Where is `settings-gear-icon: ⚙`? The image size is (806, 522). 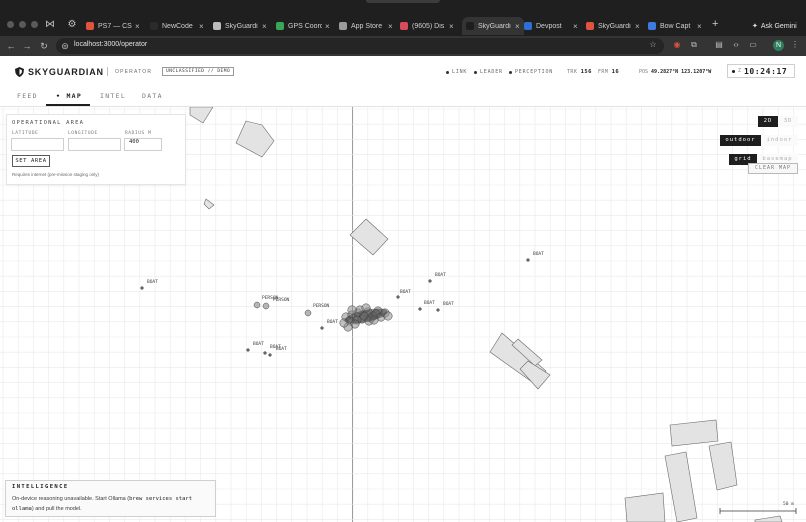
settings-gear-icon: ⚙ is located at coordinates (72, 25).